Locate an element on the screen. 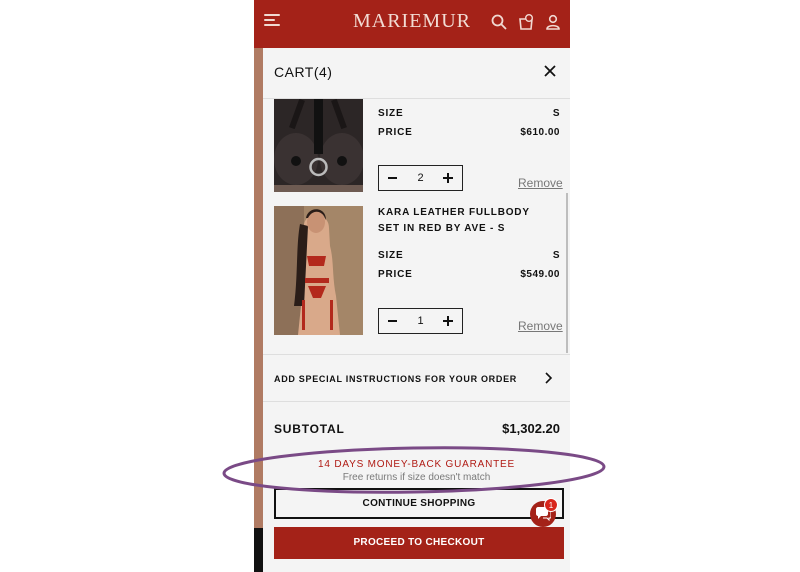 This screenshot has height=572, width=800. checkout-button: PROCEED TO CHECKOUT is located at coordinates (419, 543).